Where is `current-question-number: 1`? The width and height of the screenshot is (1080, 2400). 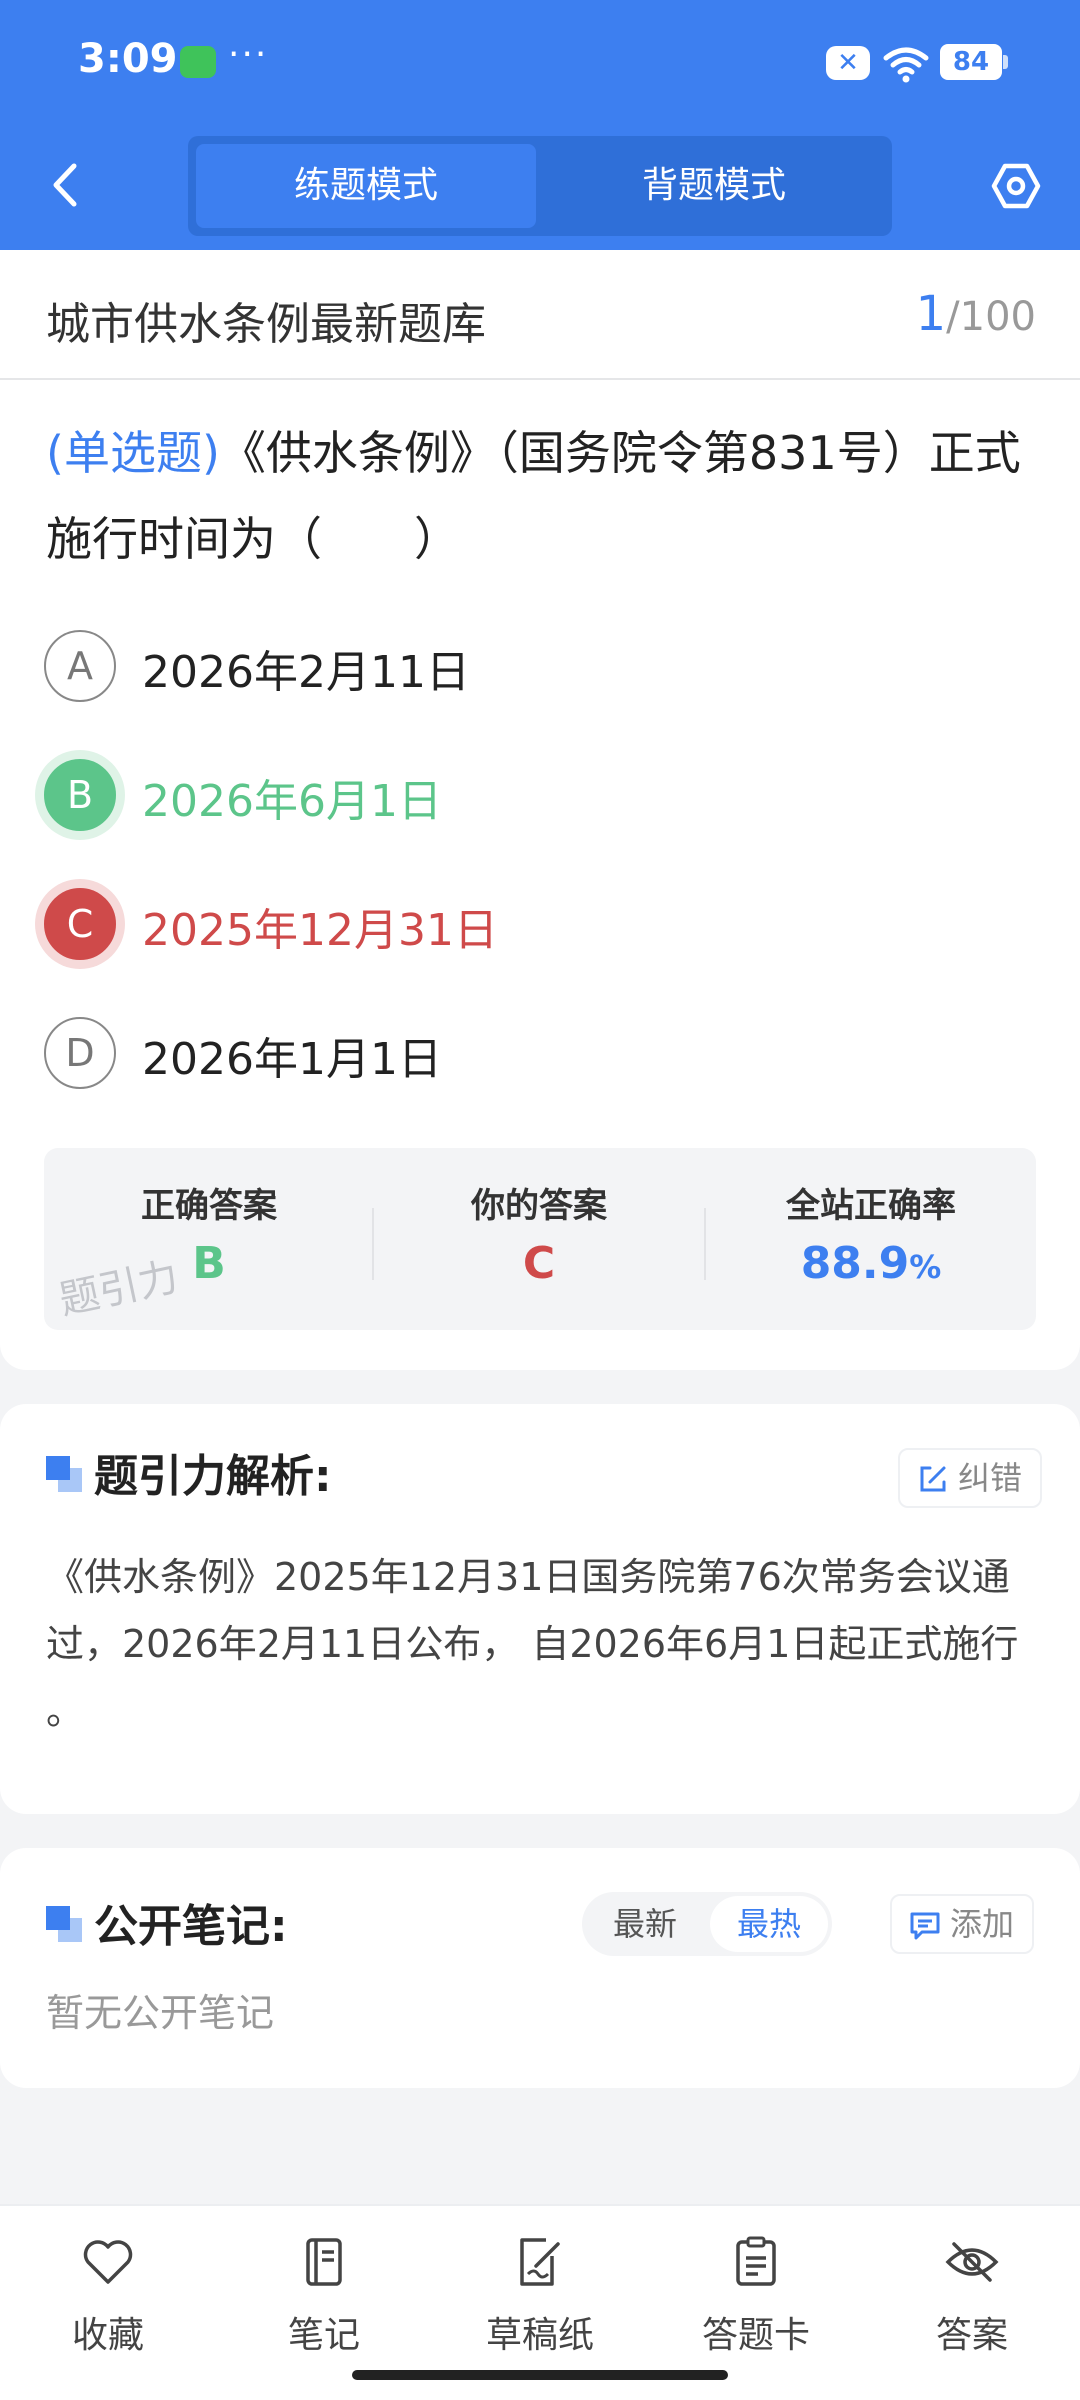
current-question-number: 1 is located at coordinates (931, 314).